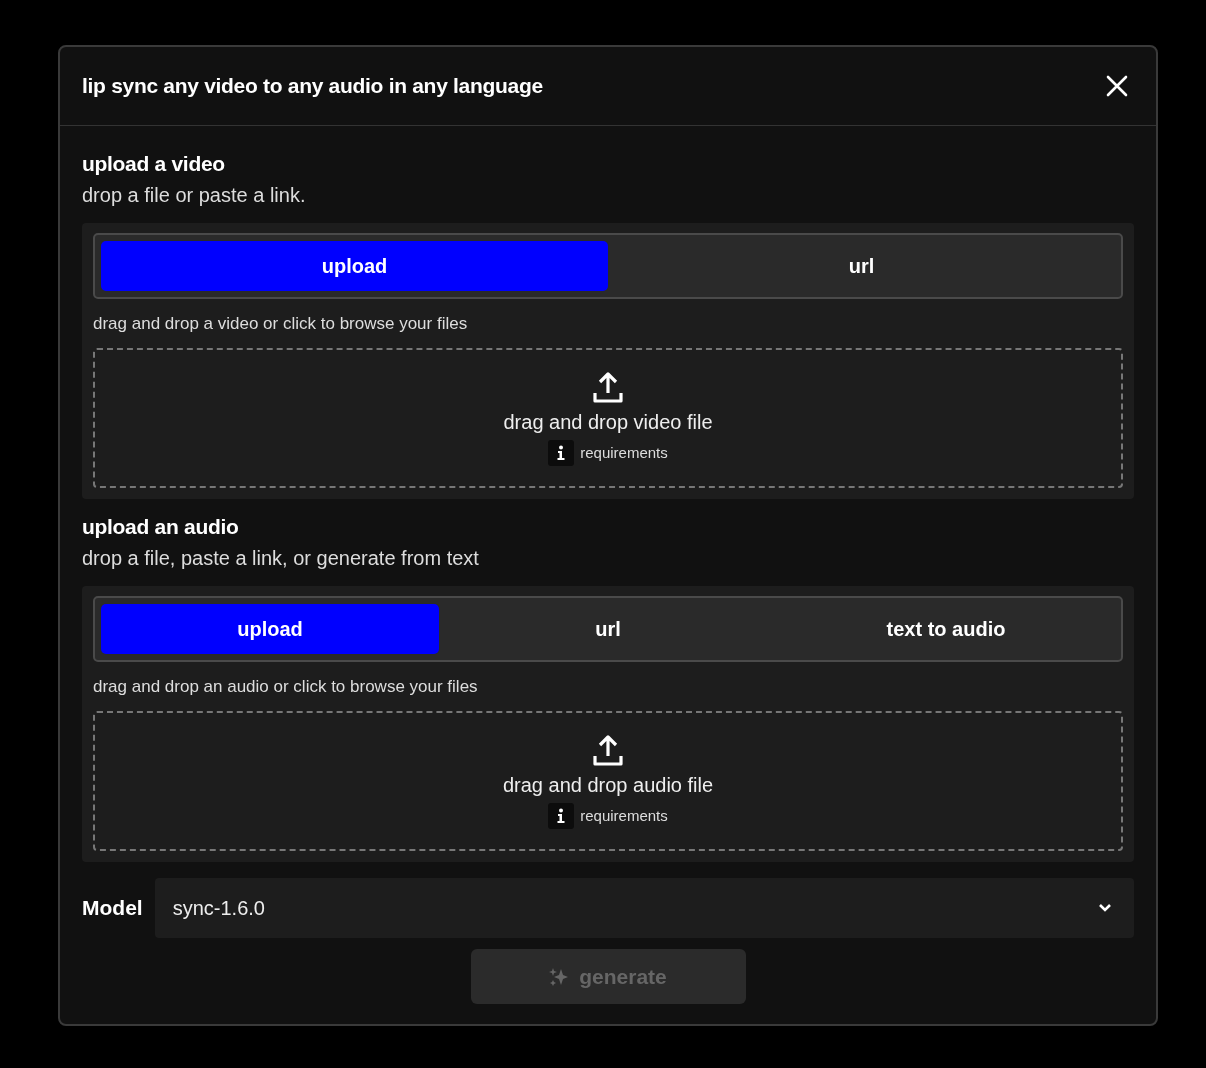  What do you see at coordinates (112, 908) in the screenshot?
I see `model-label: Model` at bounding box center [112, 908].